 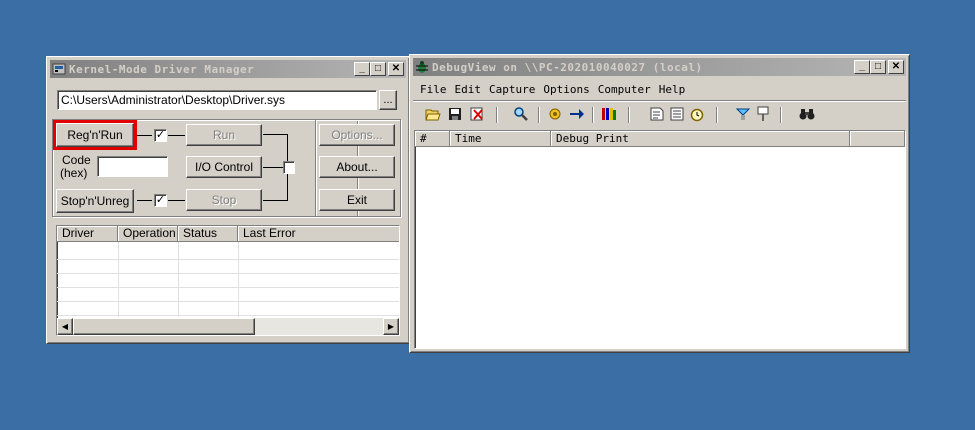 I want to click on time-icon, so click(x=657, y=114).